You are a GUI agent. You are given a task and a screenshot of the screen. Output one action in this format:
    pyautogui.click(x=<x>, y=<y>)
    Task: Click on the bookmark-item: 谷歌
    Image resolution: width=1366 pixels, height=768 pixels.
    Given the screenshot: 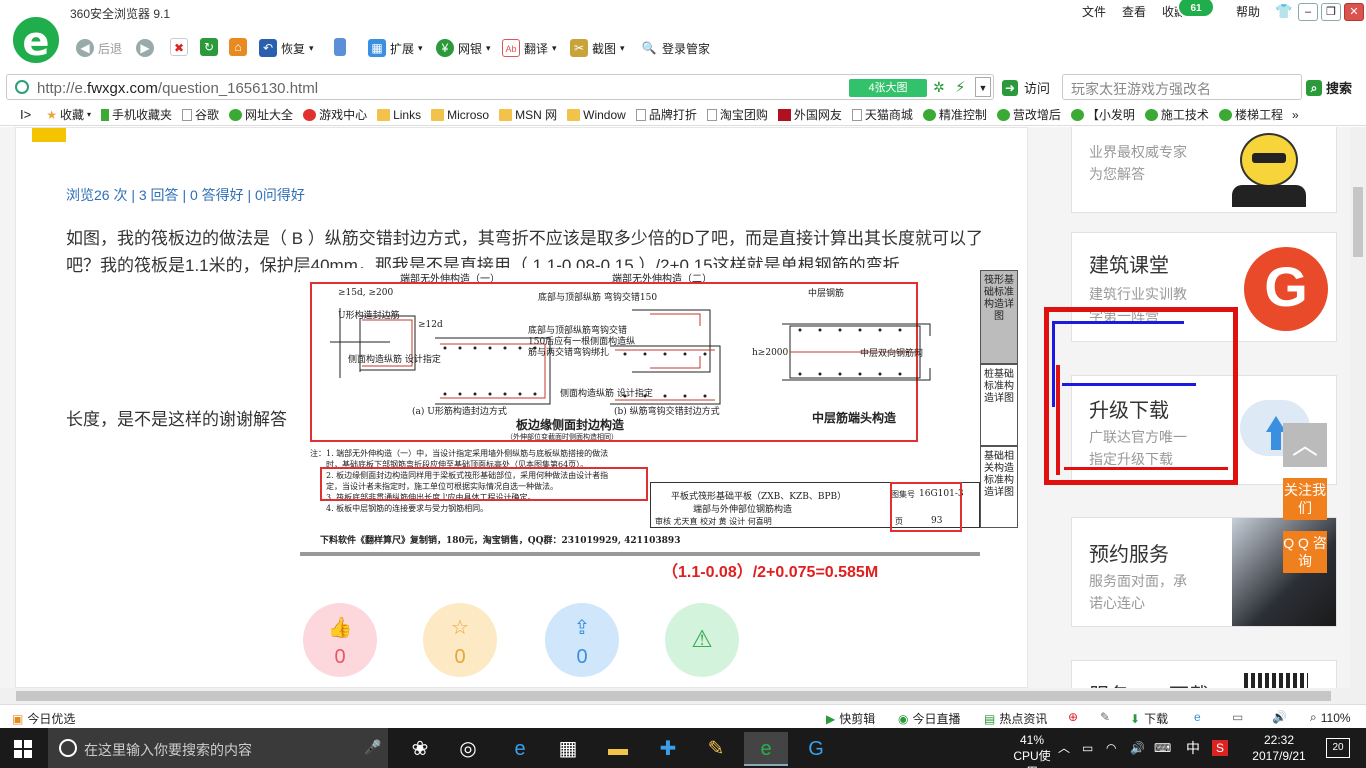 What is the action you would take?
    pyautogui.click(x=200, y=114)
    